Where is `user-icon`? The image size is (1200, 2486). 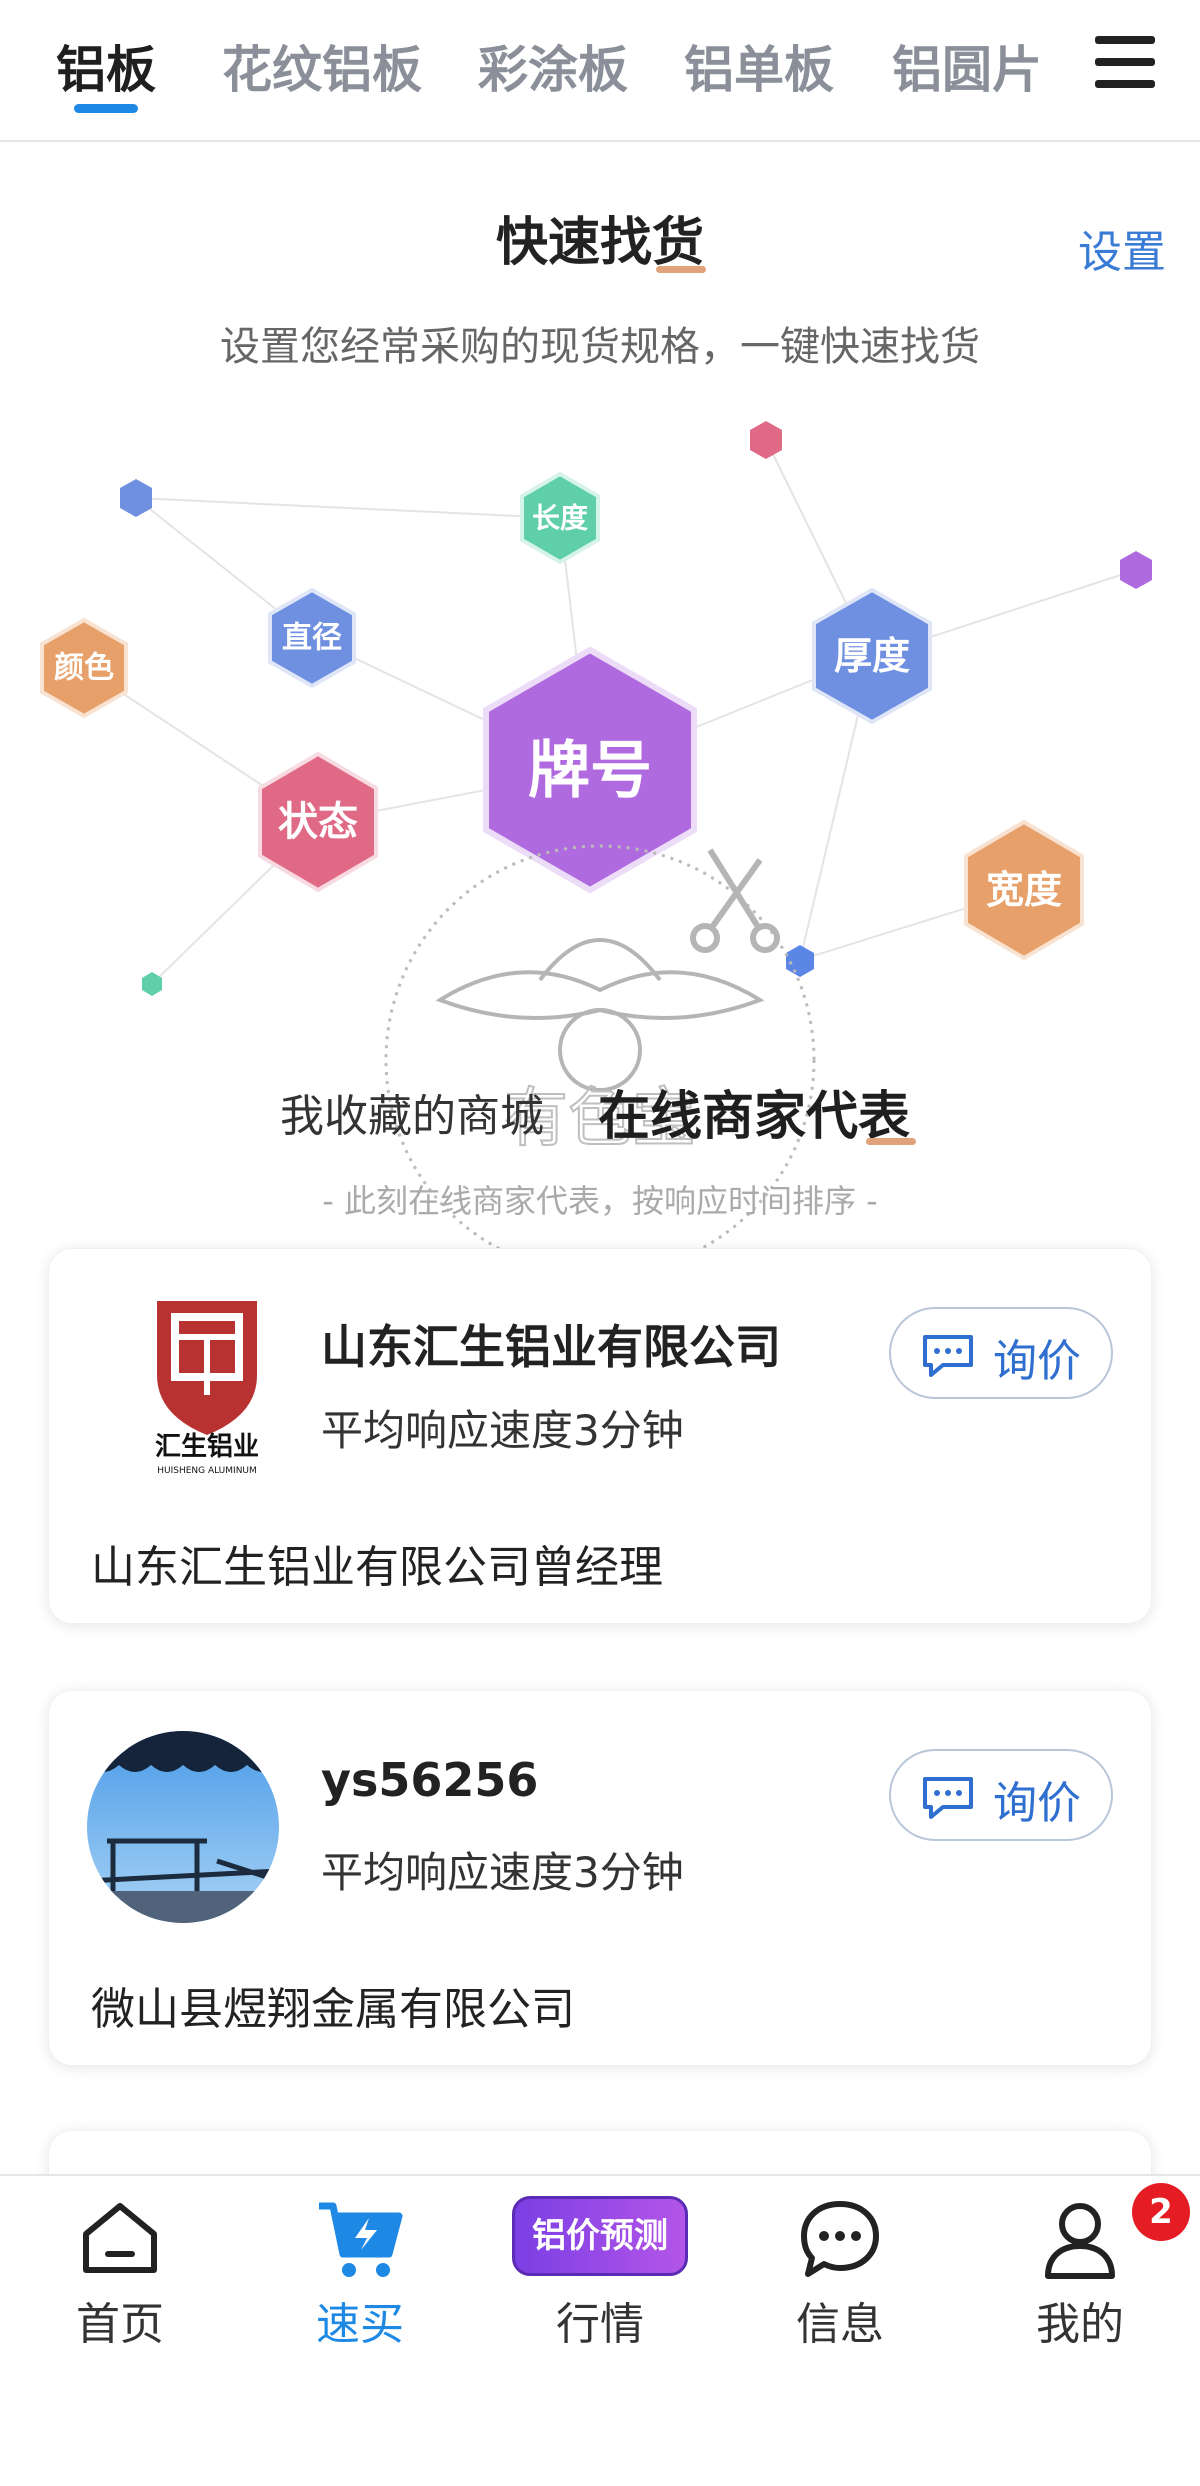
user-icon is located at coordinates (1080, 2241).